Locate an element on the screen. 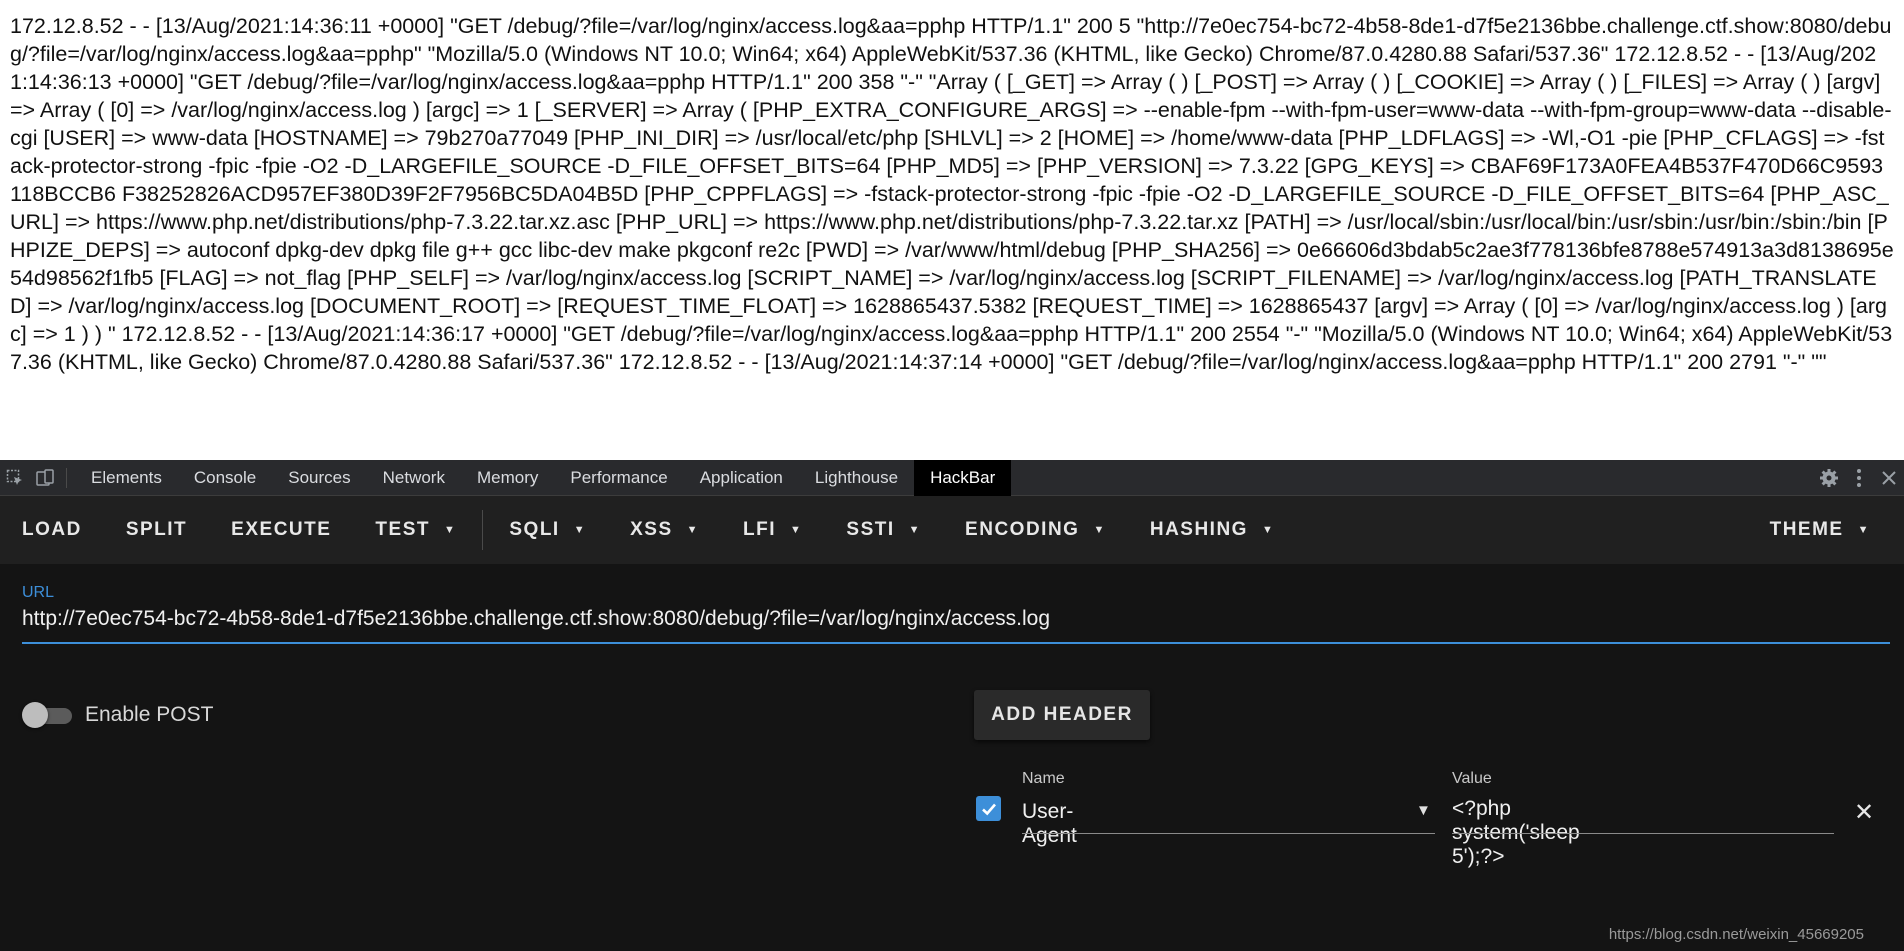  header-value-underline is located at coordinates (1643, 833).